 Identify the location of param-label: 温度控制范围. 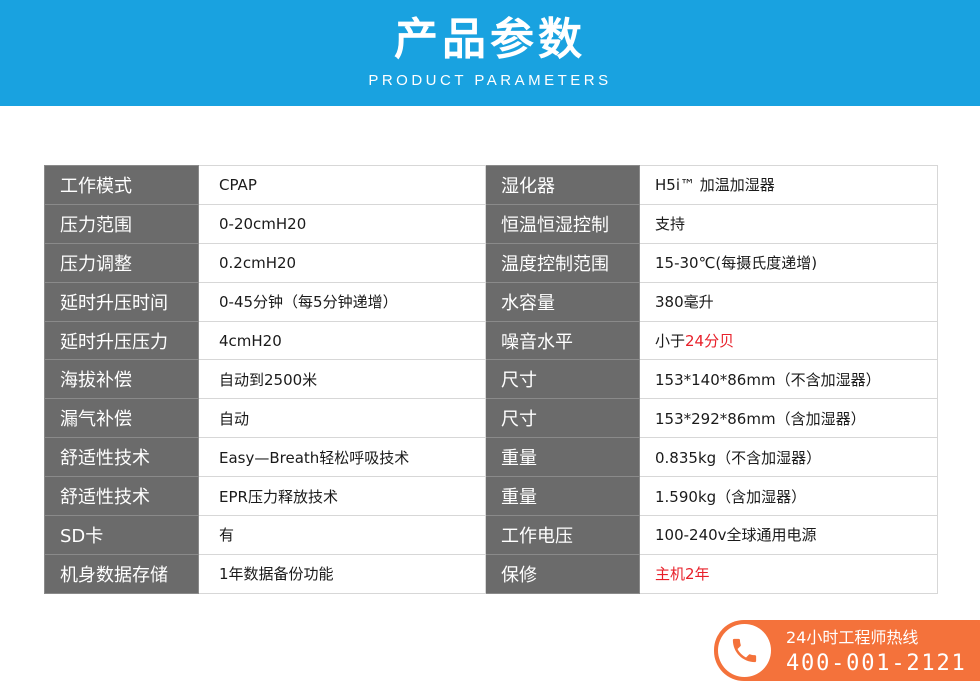
(562, 262).